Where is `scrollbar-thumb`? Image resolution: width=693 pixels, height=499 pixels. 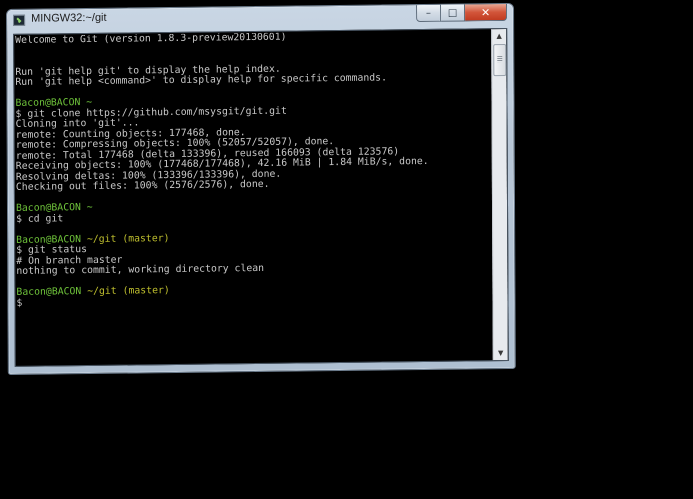
scrollbar-thumb is located at coordinates (500, 60).